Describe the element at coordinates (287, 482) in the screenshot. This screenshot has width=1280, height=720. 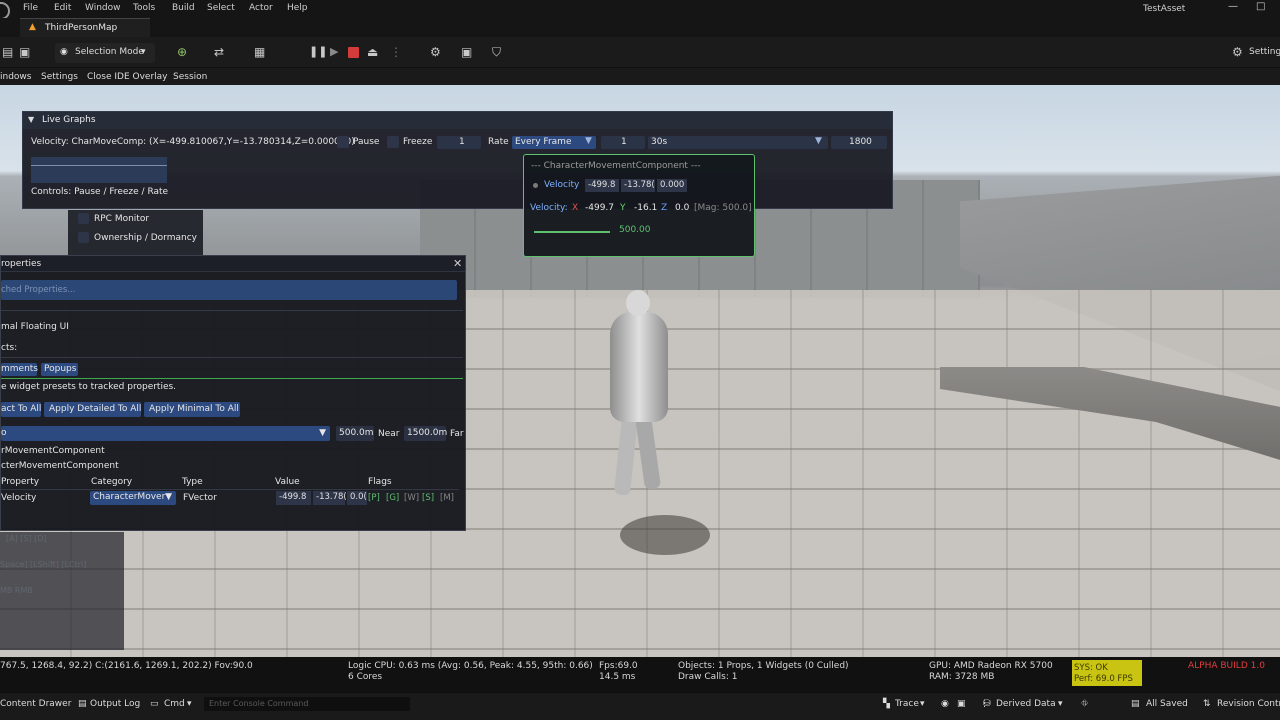
I see `column-header-value: Value` at that location.